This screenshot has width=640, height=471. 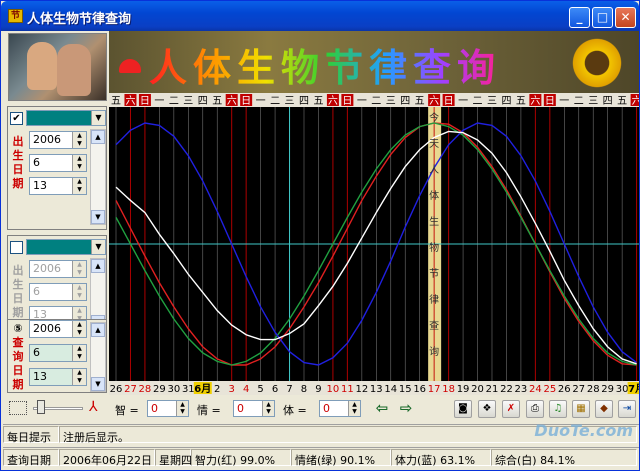 I want to click on tools-icon: ✗, so click(x=511, y=409).